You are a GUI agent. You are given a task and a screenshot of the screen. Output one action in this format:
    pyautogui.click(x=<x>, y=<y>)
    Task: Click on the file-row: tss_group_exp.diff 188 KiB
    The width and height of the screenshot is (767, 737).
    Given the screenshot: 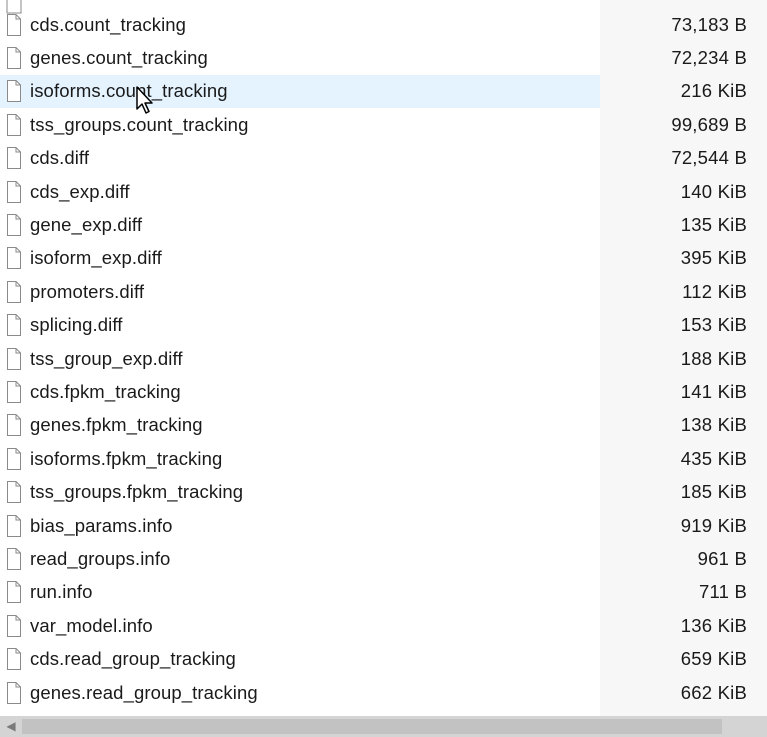 What is the action you would take?
    pyautogui.click(x=383, y=358)
    